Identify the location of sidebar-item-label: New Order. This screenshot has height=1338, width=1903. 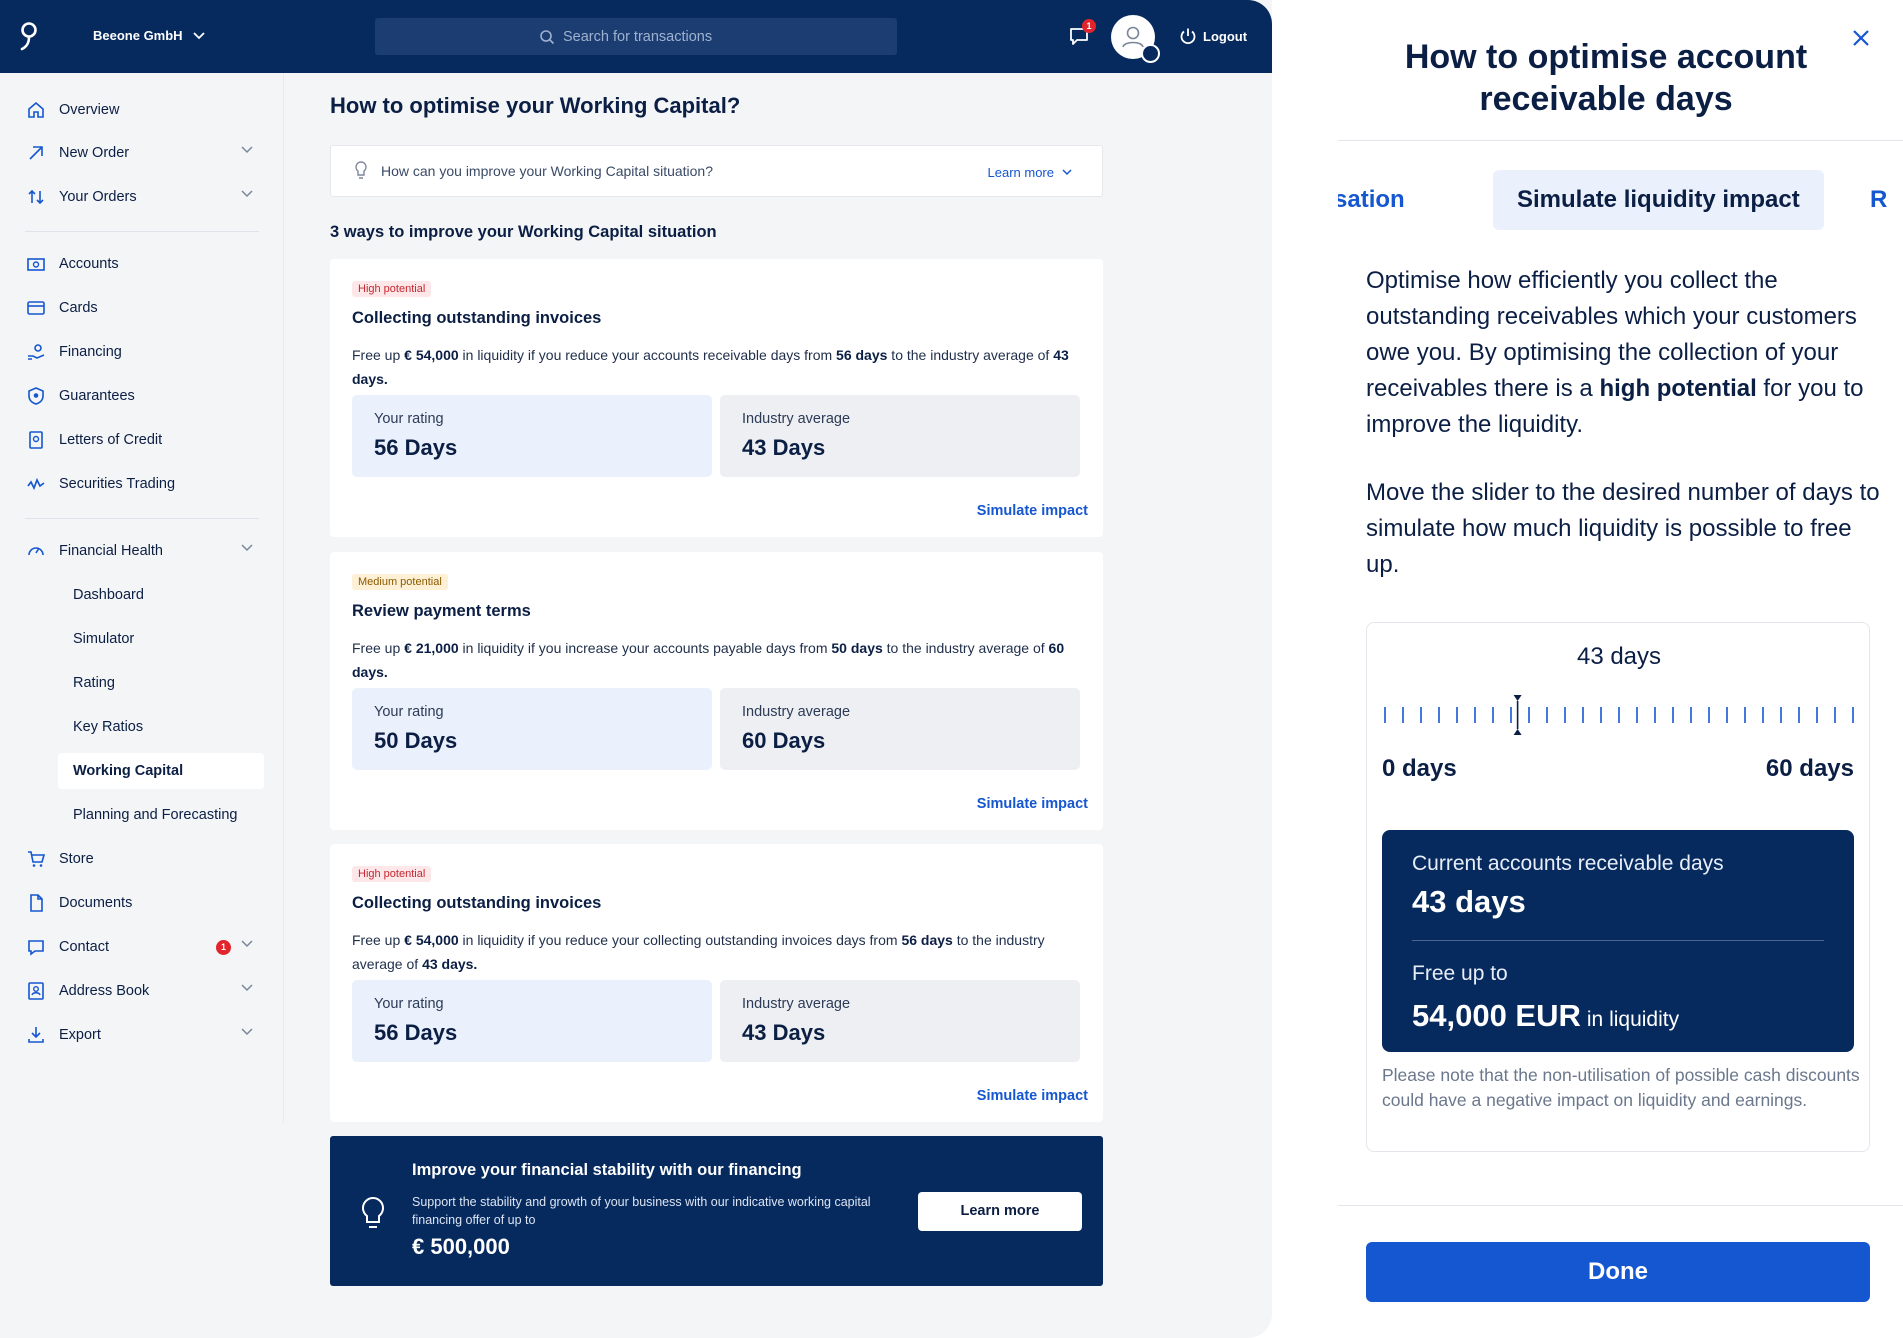
(94, 153).